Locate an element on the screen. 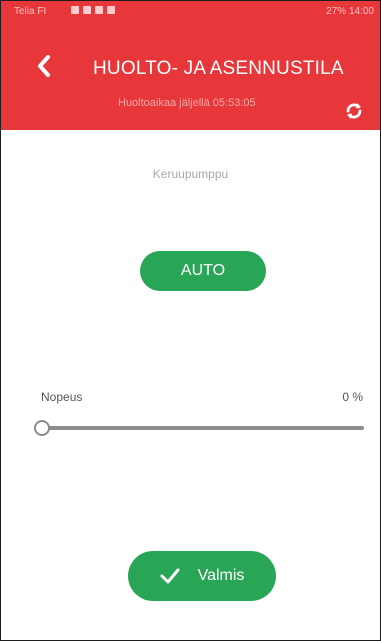  mode-auto-label: AUTO is located at coordinates (203, 270).